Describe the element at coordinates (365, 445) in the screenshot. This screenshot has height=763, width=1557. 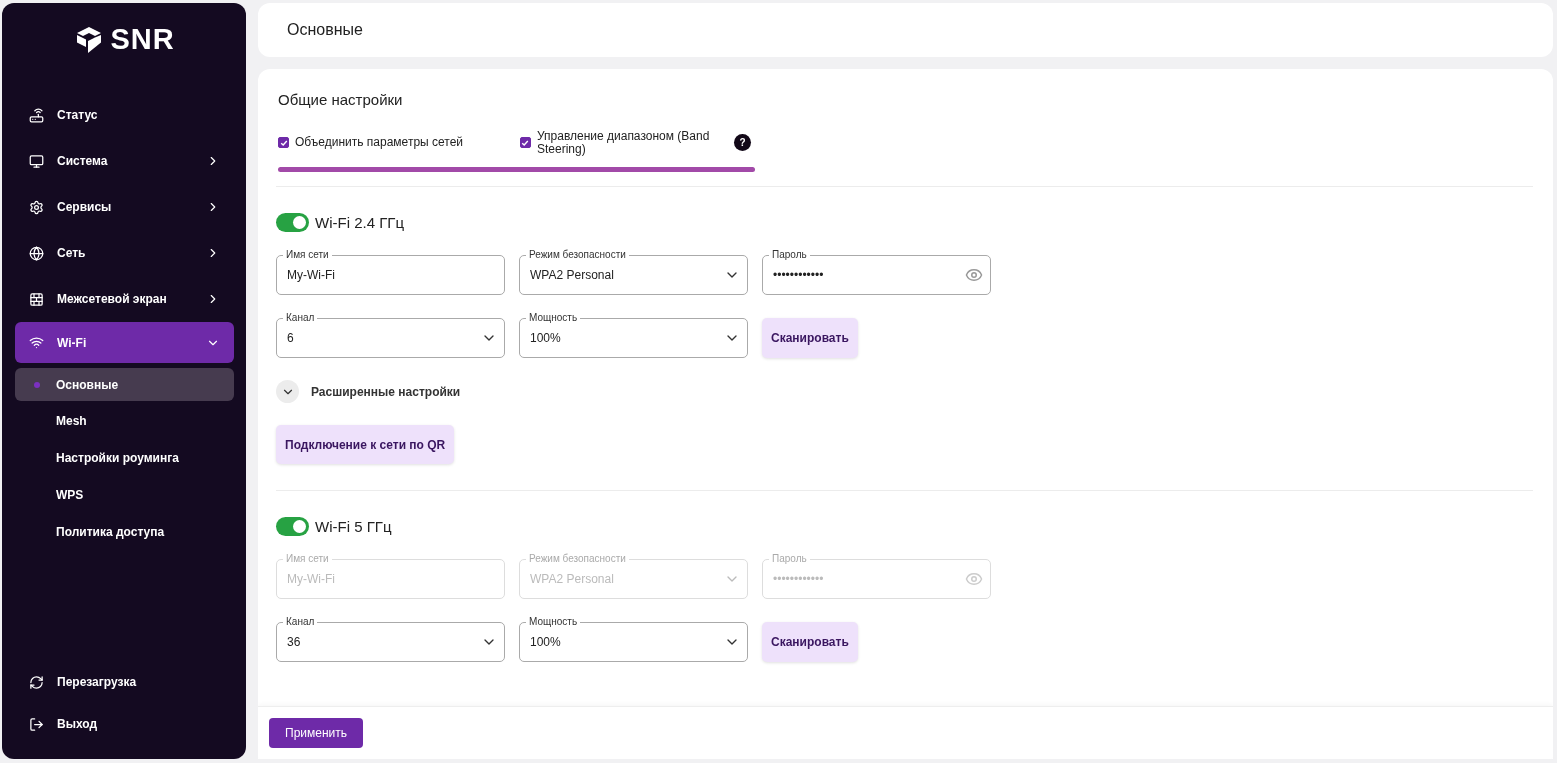
I see `qr-connect-button: Подключение к сети по QR` at that location.